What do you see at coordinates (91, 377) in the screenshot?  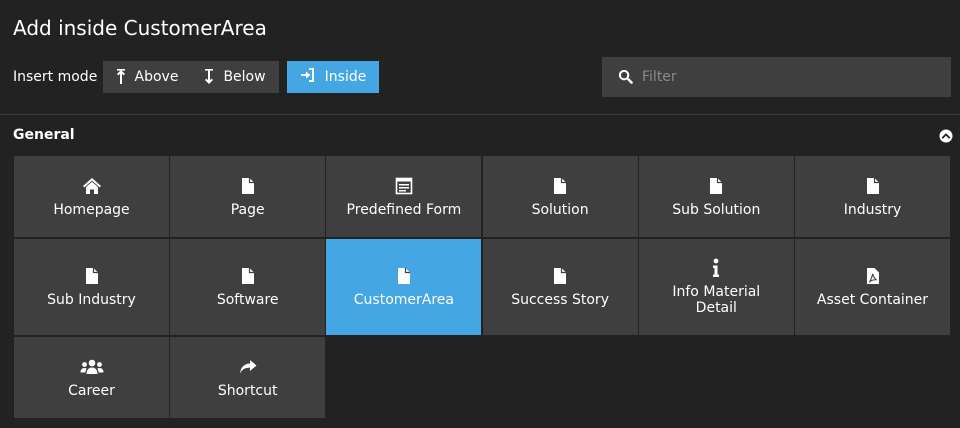 I see `node-type-tile: Career` at bounding box center [91, 377].